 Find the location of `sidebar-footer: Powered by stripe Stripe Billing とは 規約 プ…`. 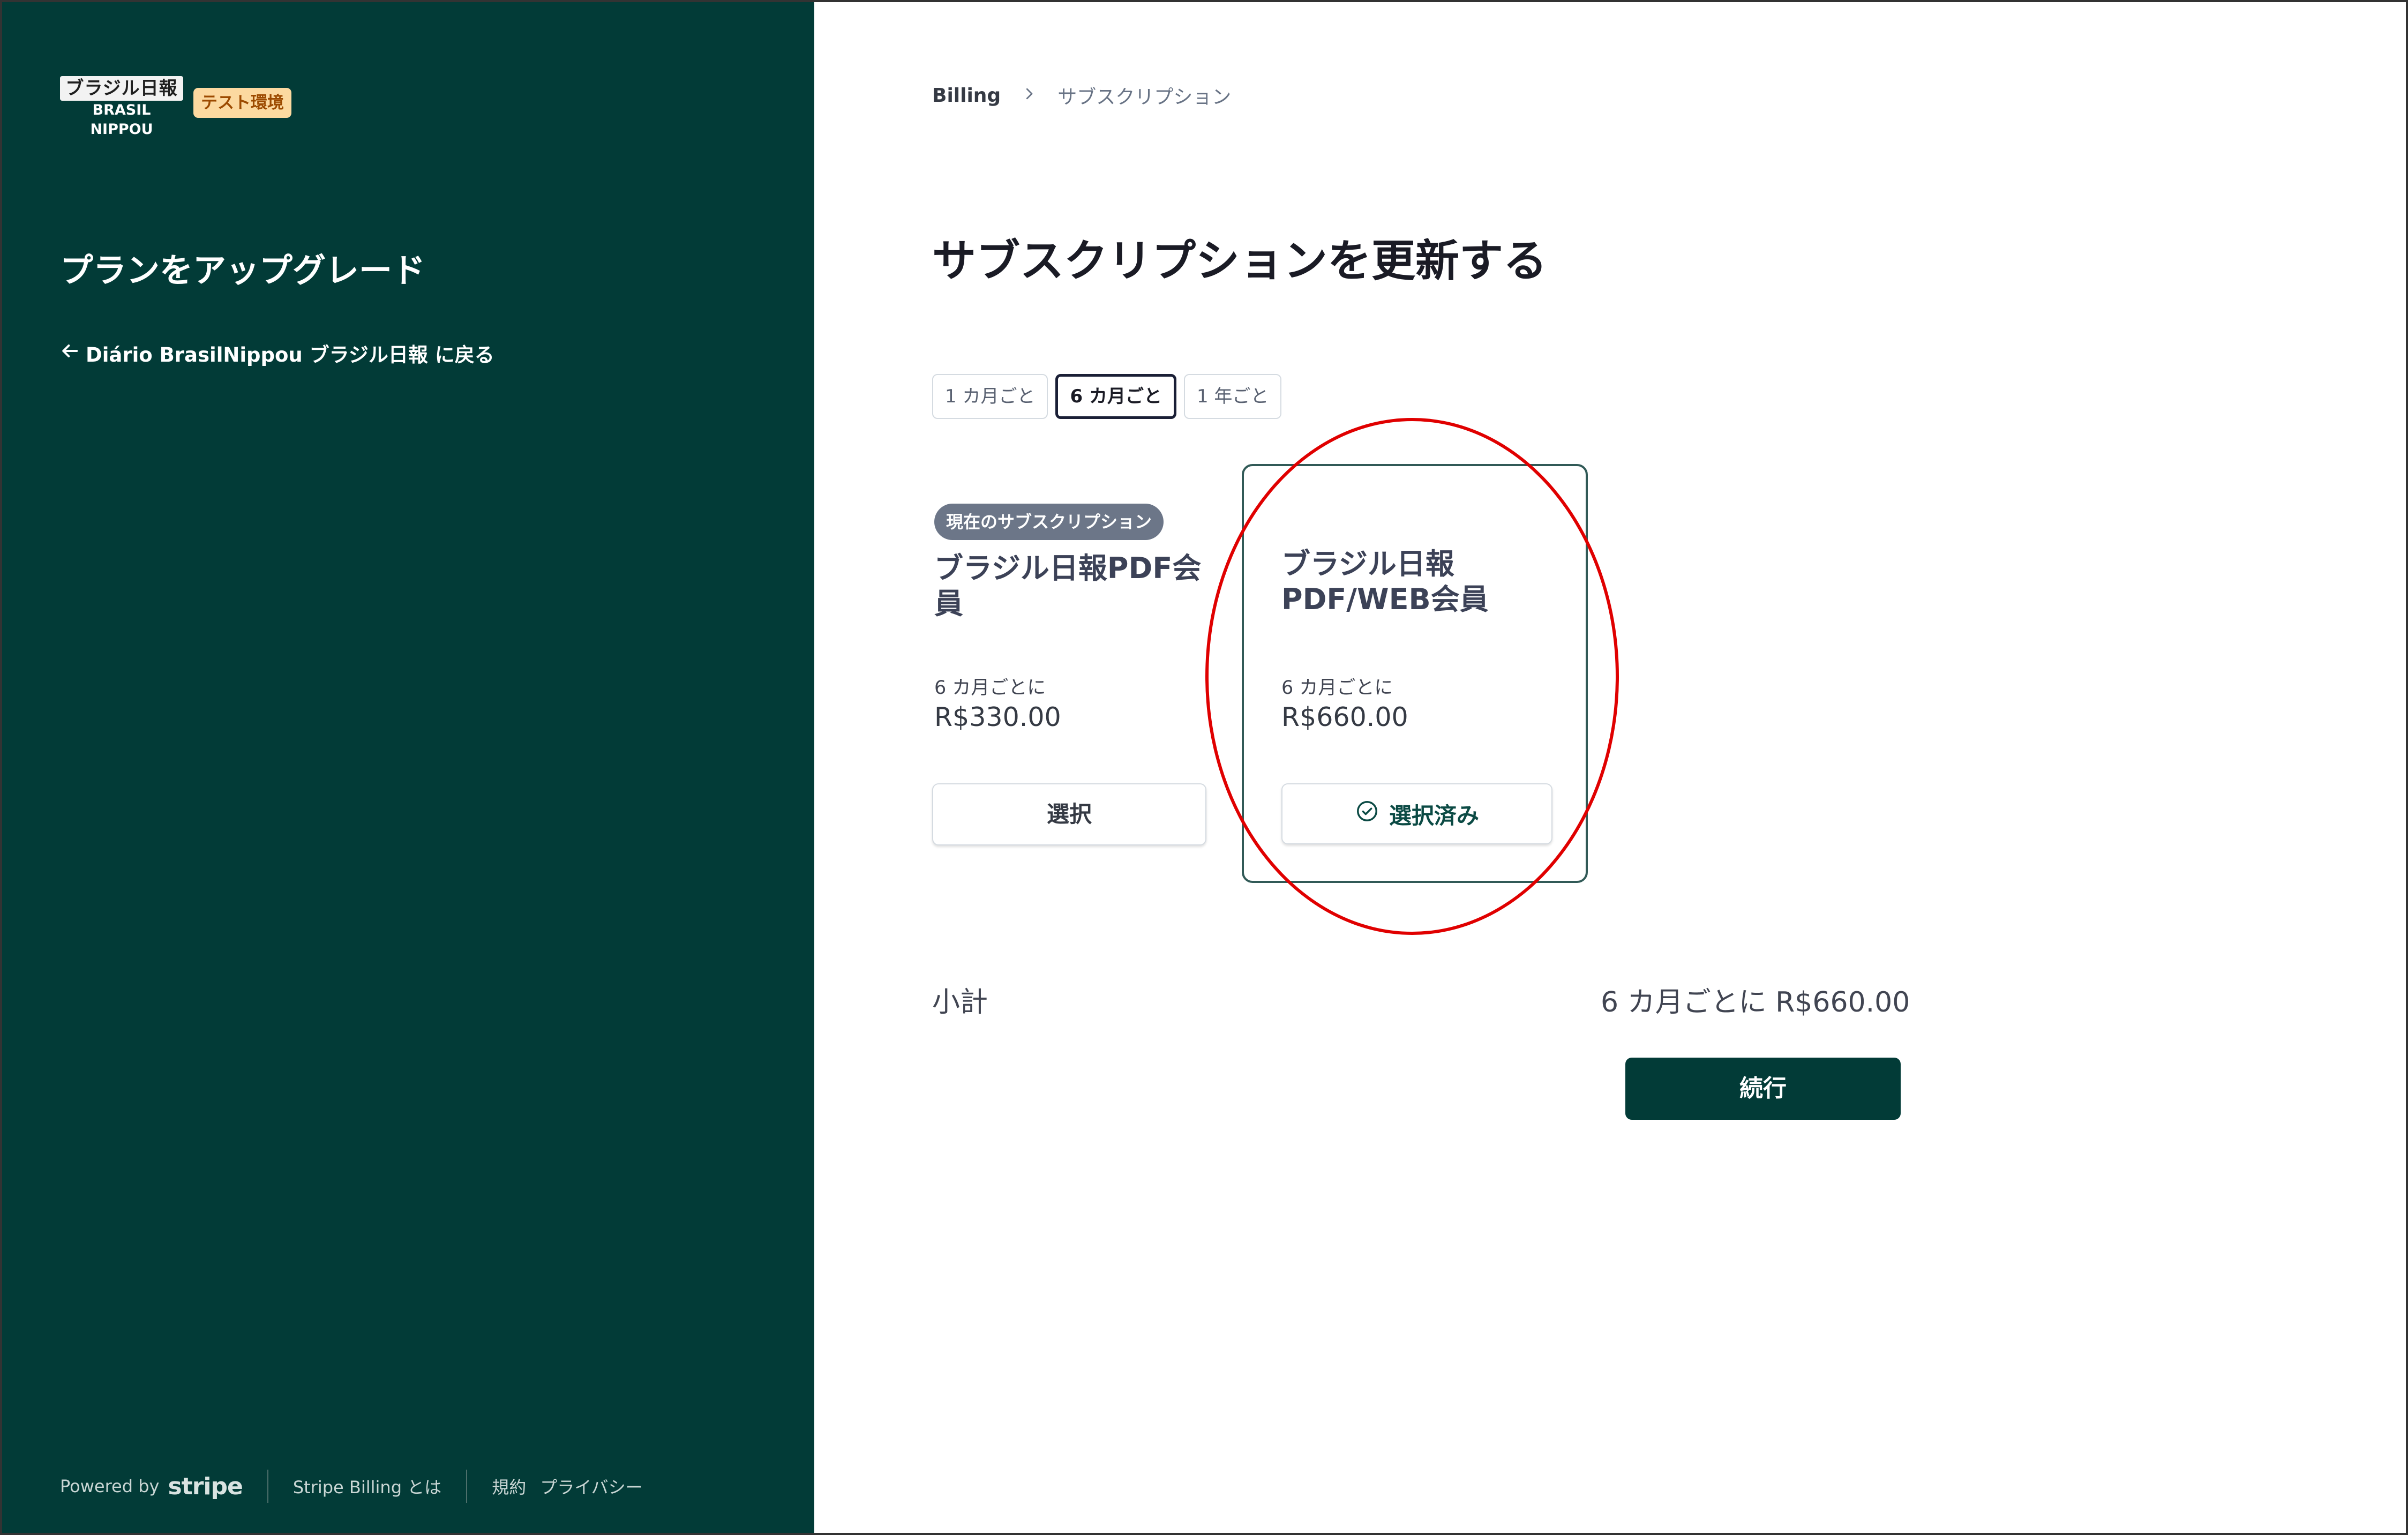

sidebar-footer: Powered by stripe Stripe Billing とは 規約 プ… is located at coordinates (351, 1486).